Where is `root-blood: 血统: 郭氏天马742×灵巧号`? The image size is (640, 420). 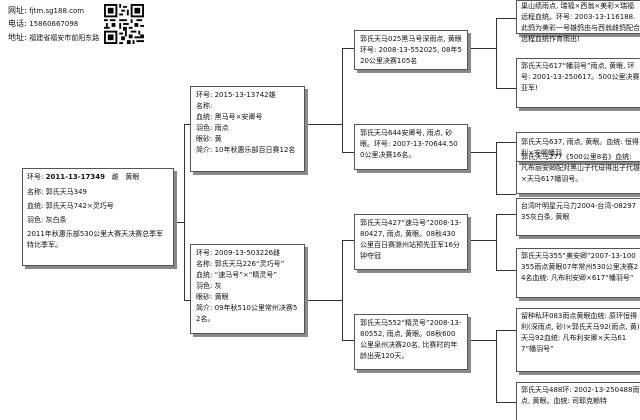 root-blood: 血统: 郭氏天马742×灵巧号 is located at coordinates (70, 206).